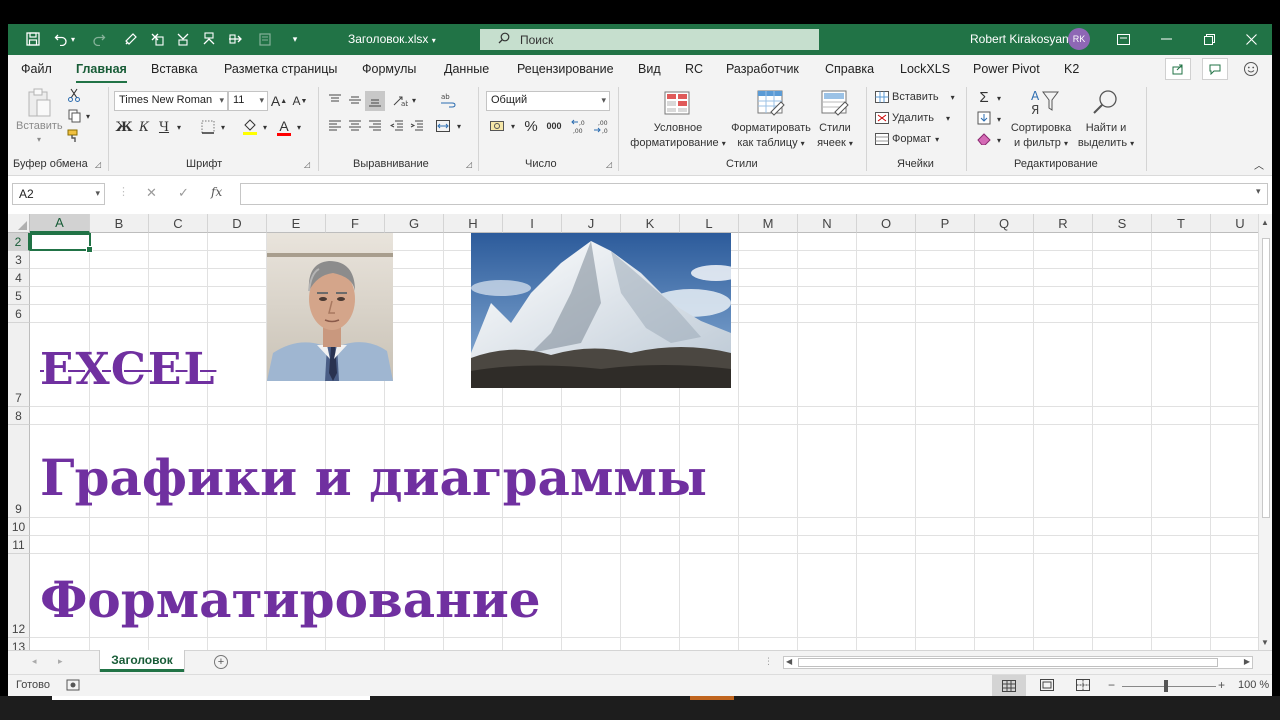 This screenshot has width=1280, height=720. What do you see at coordinates (835, 136) in the screenshot?
I see `cell-styles-button: Стили ячеек ▾` at bounding box center [835, 136].